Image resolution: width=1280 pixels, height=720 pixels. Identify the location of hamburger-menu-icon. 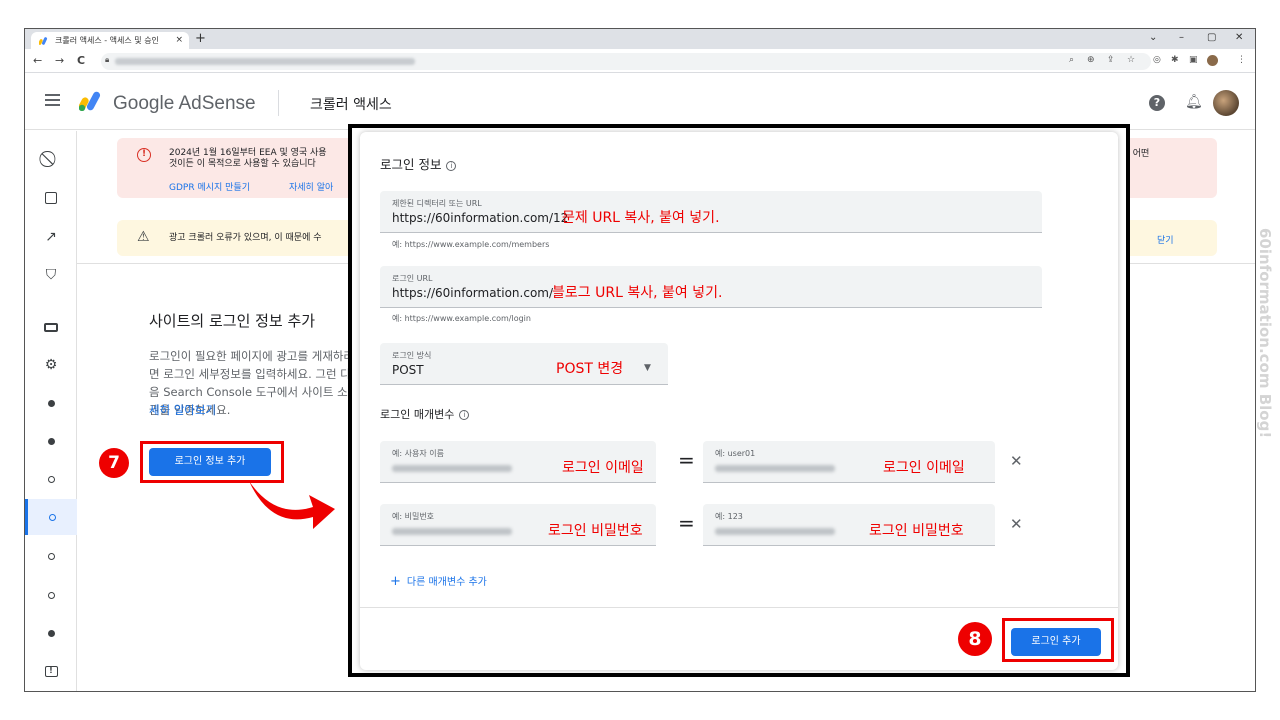
(52, 100).